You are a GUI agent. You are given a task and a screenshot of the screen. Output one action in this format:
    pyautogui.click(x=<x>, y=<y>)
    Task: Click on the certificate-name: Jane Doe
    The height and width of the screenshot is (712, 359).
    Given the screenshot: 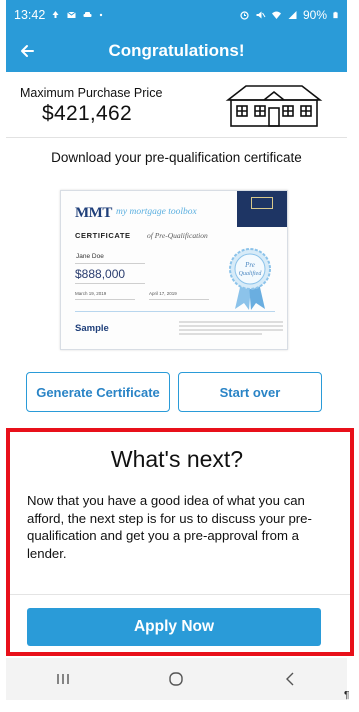 What is the action you would take?
    pyautogui.click(x=90, y=256)
    